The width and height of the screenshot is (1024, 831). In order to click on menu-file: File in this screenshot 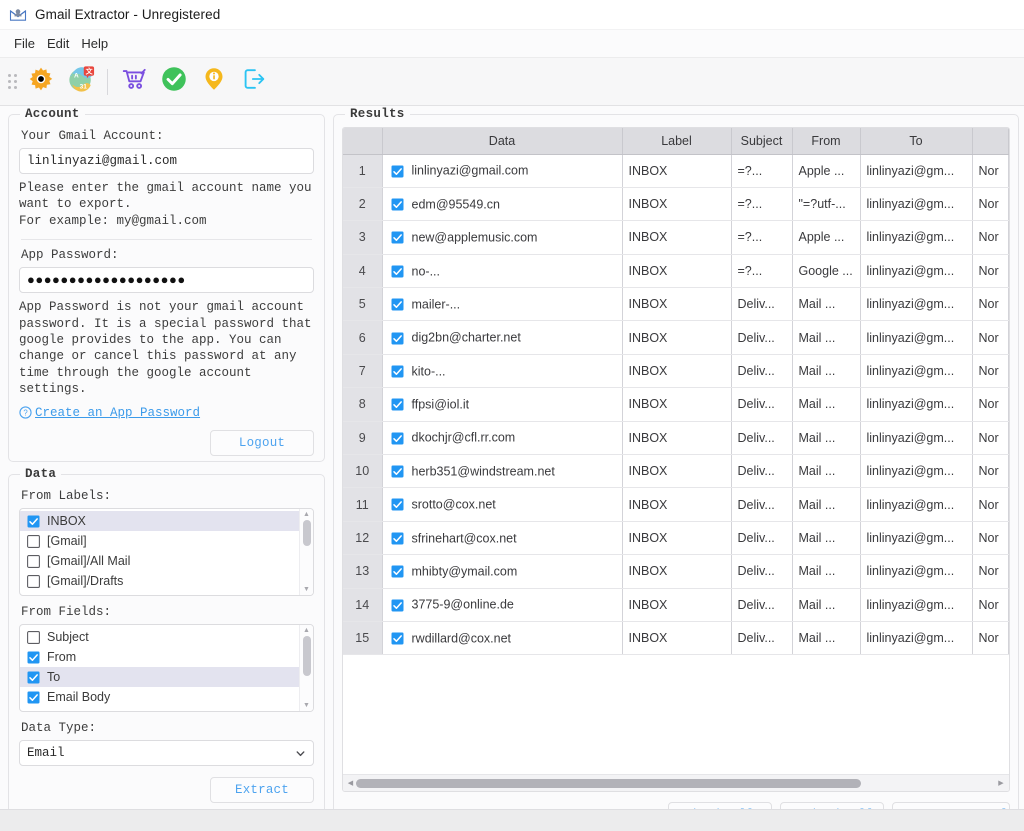, I will do `click(24, 43)`.